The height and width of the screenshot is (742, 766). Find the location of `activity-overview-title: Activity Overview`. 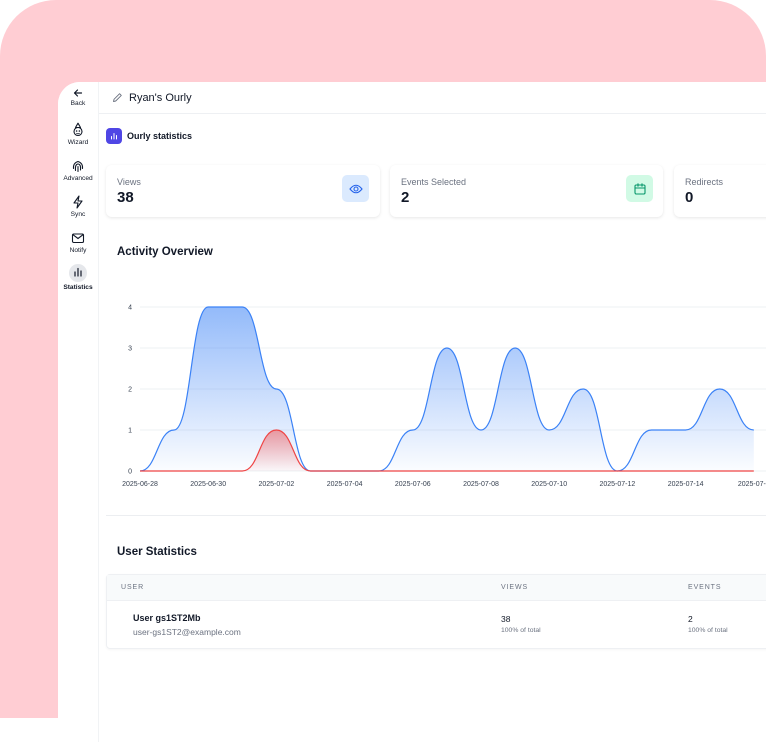

activity-overview-title: Activity Overview is located at coordinates (165, 252).